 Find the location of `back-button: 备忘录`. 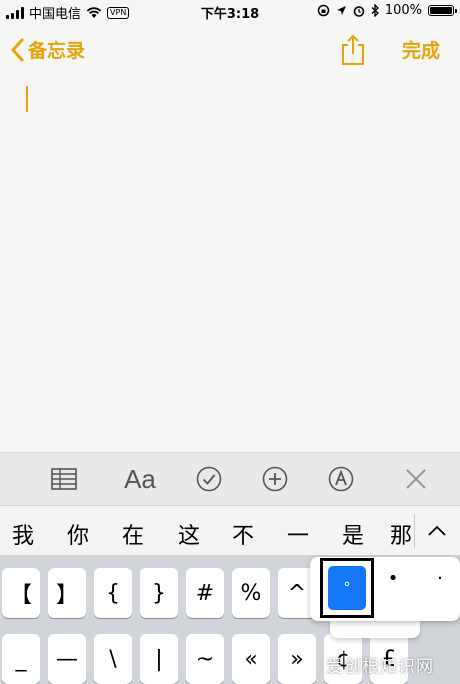

back-button: 备忘录 is located at coordinates (47, 49).